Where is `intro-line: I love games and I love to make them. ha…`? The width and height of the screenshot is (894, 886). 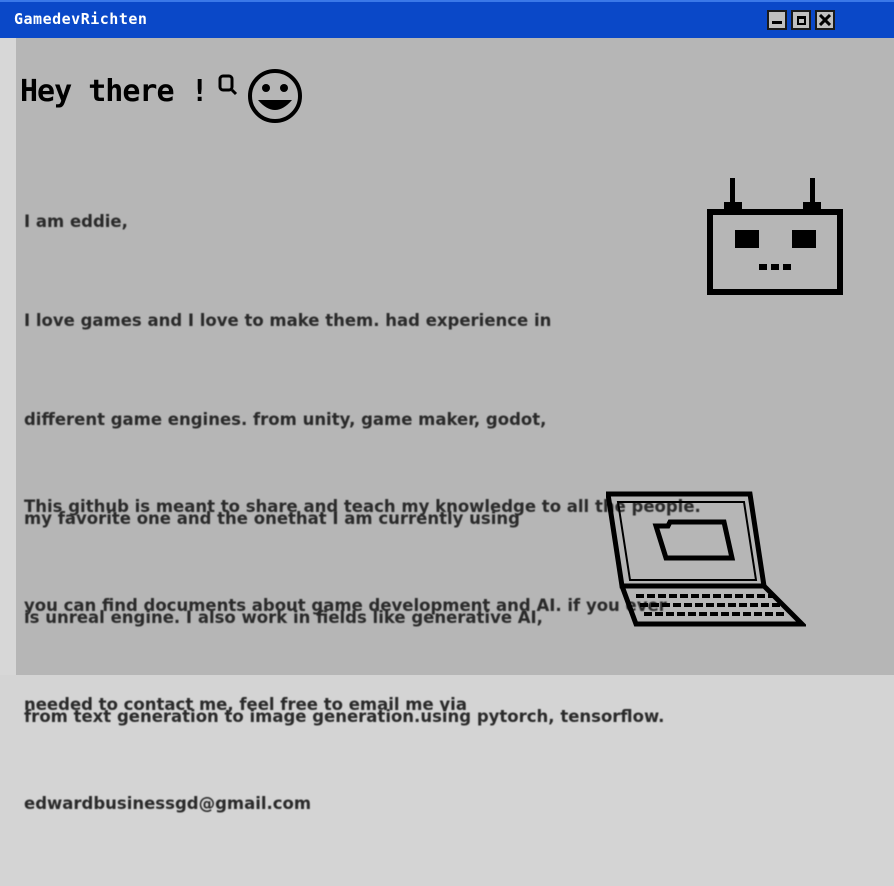 intro-line: I love games and I love to make them. ha… is located at coordinates (288, 320).